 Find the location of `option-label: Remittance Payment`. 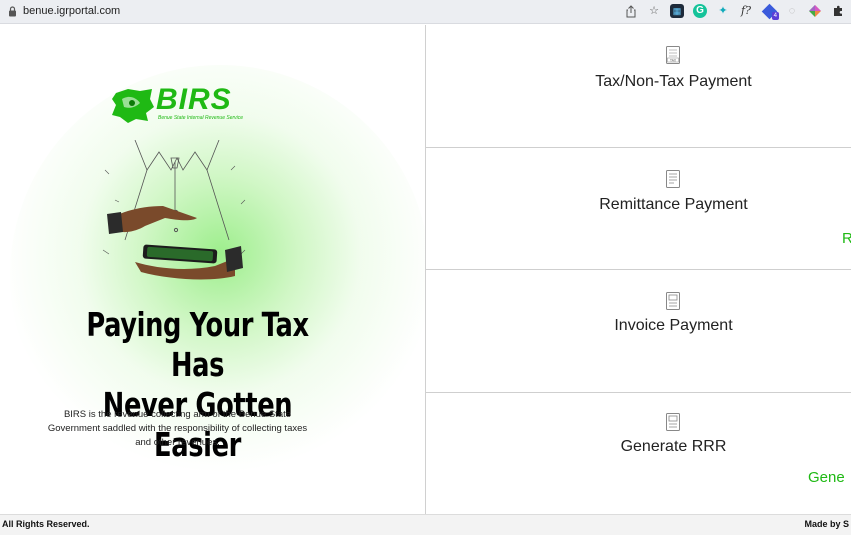

option-label: Remittance Payment is located at coordinates (673, 204).